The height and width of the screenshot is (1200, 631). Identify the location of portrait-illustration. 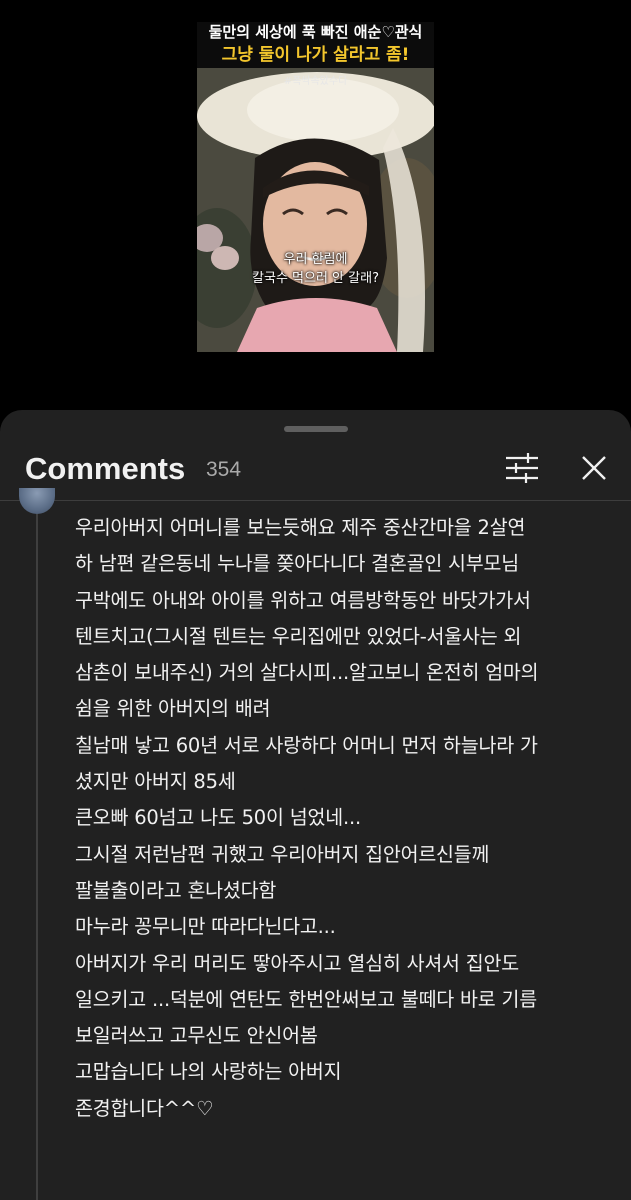
(315, 210).